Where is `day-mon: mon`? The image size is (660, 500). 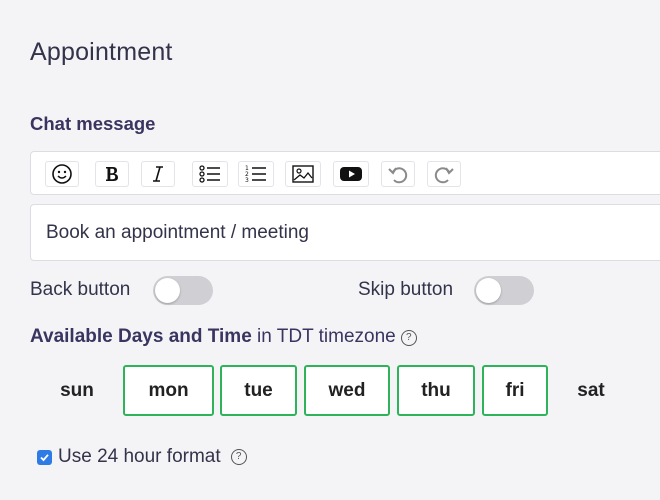 day-mon: mon is located at coordinates (168, 390).